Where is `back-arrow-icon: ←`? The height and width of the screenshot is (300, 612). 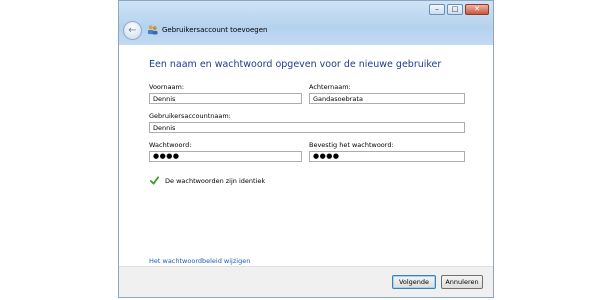
back-arrow-icon: ← is located at coordinates (132, 30).